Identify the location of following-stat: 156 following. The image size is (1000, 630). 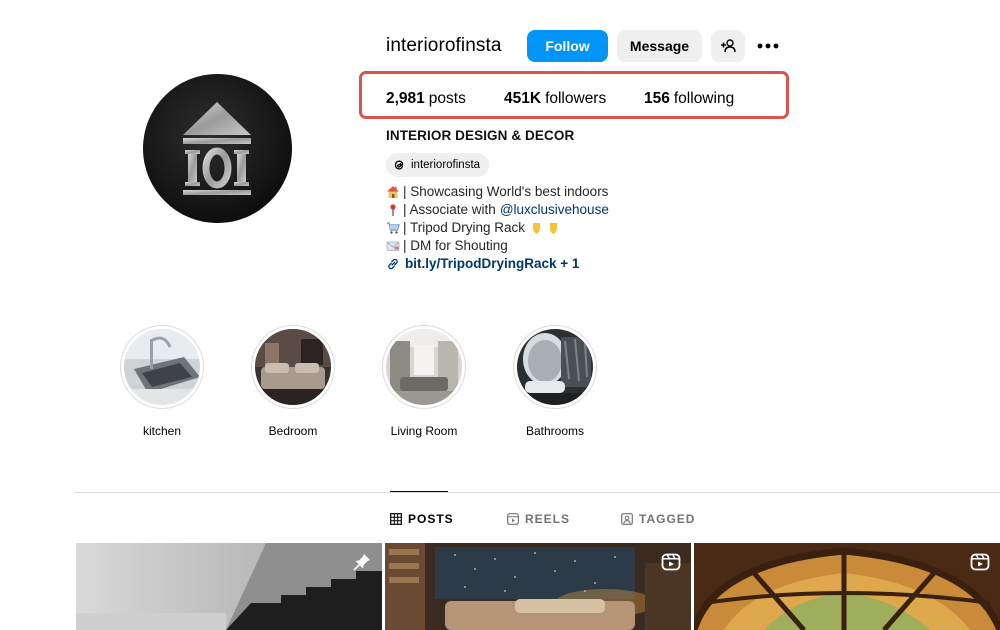
(689, 99).